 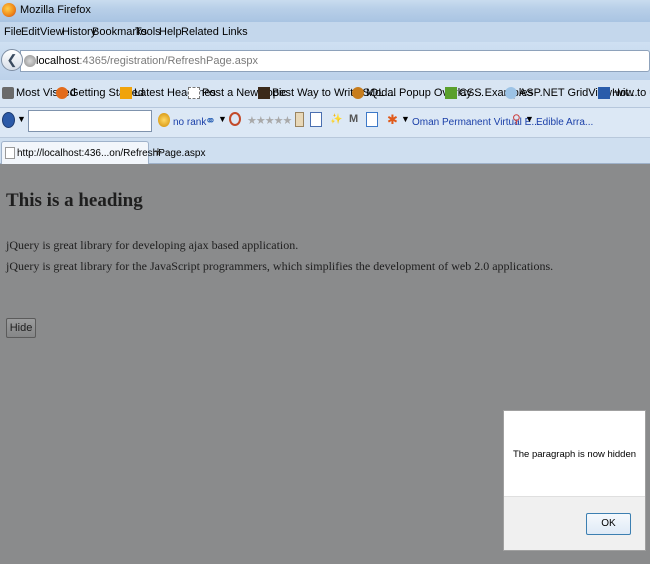 I want to click on share-dropdown-icon: ▼, so click(x=222, y=119).